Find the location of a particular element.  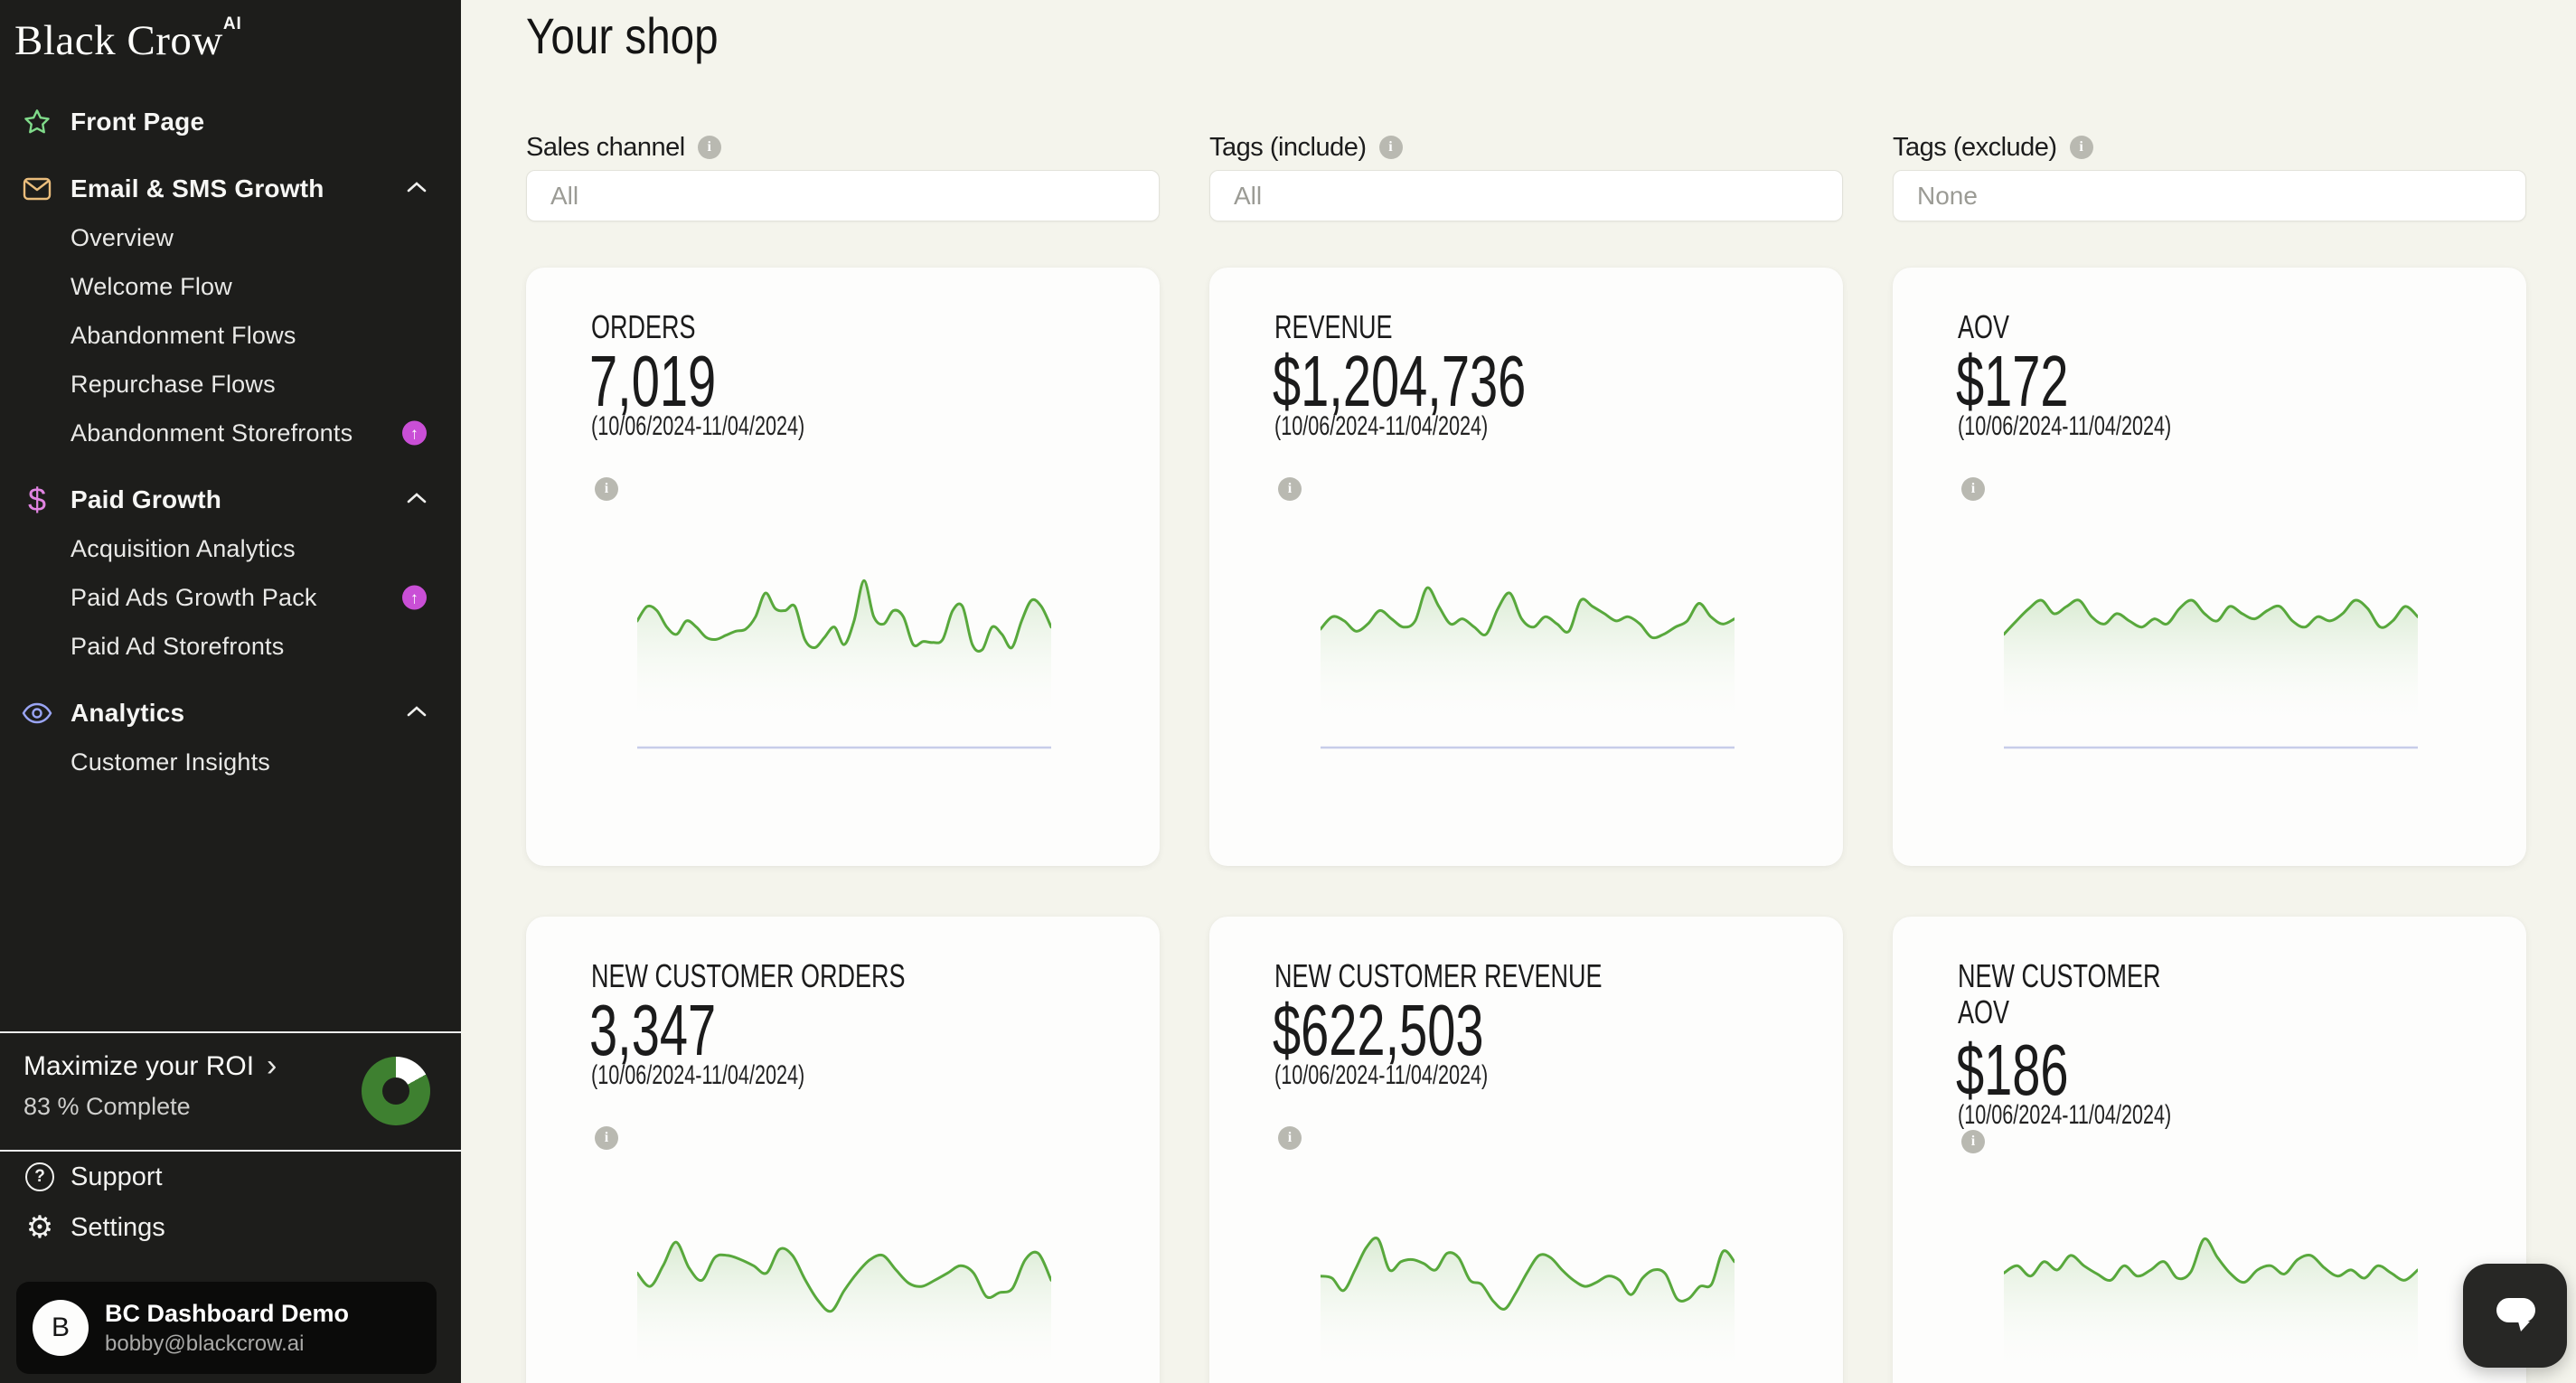

sidebar-item-label: Paid Growth is located at coordinates (146, 499).